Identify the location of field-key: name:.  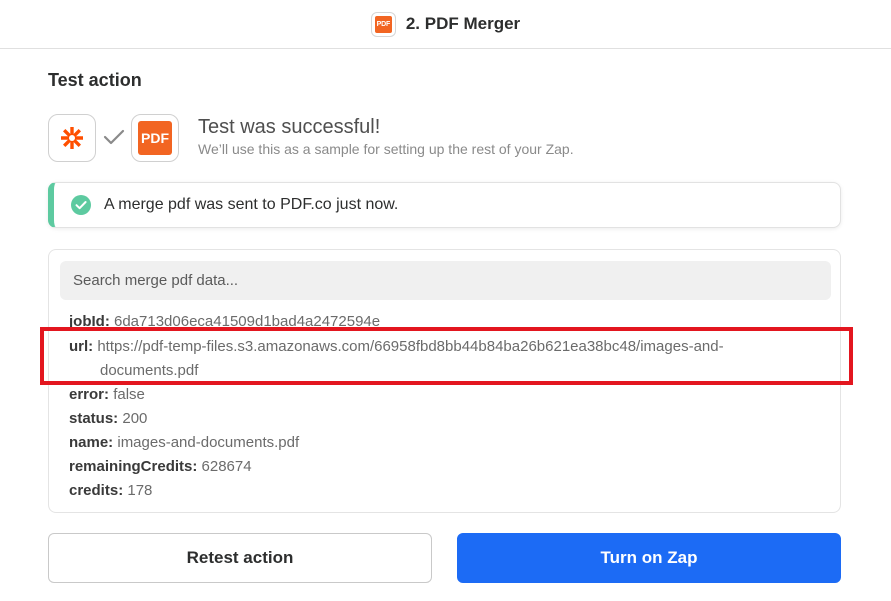
(91, 442).